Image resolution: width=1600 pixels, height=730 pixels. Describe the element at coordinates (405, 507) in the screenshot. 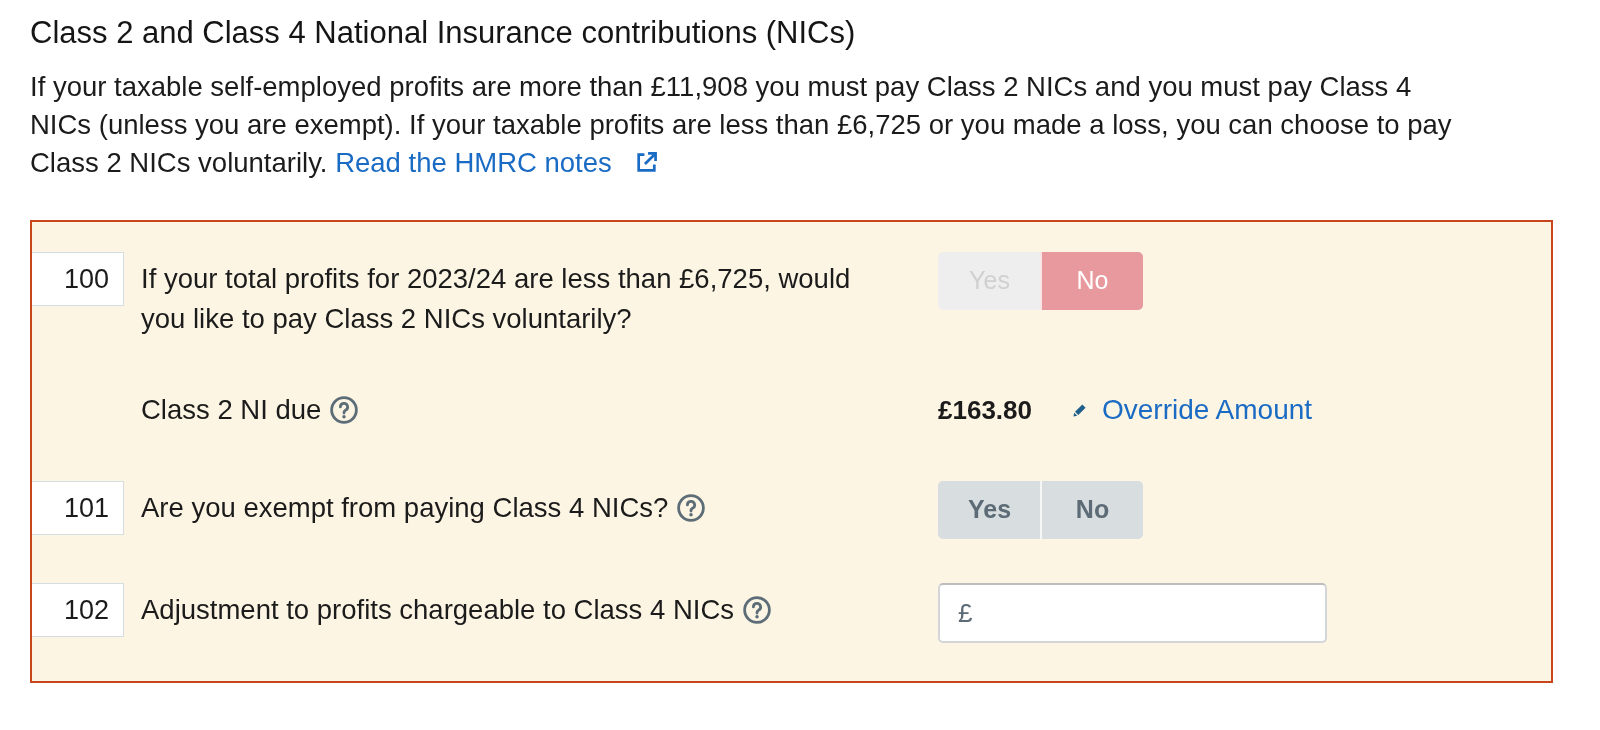

I see `question-label: Are you exempt from paying Class 4 NICs?` at that location.